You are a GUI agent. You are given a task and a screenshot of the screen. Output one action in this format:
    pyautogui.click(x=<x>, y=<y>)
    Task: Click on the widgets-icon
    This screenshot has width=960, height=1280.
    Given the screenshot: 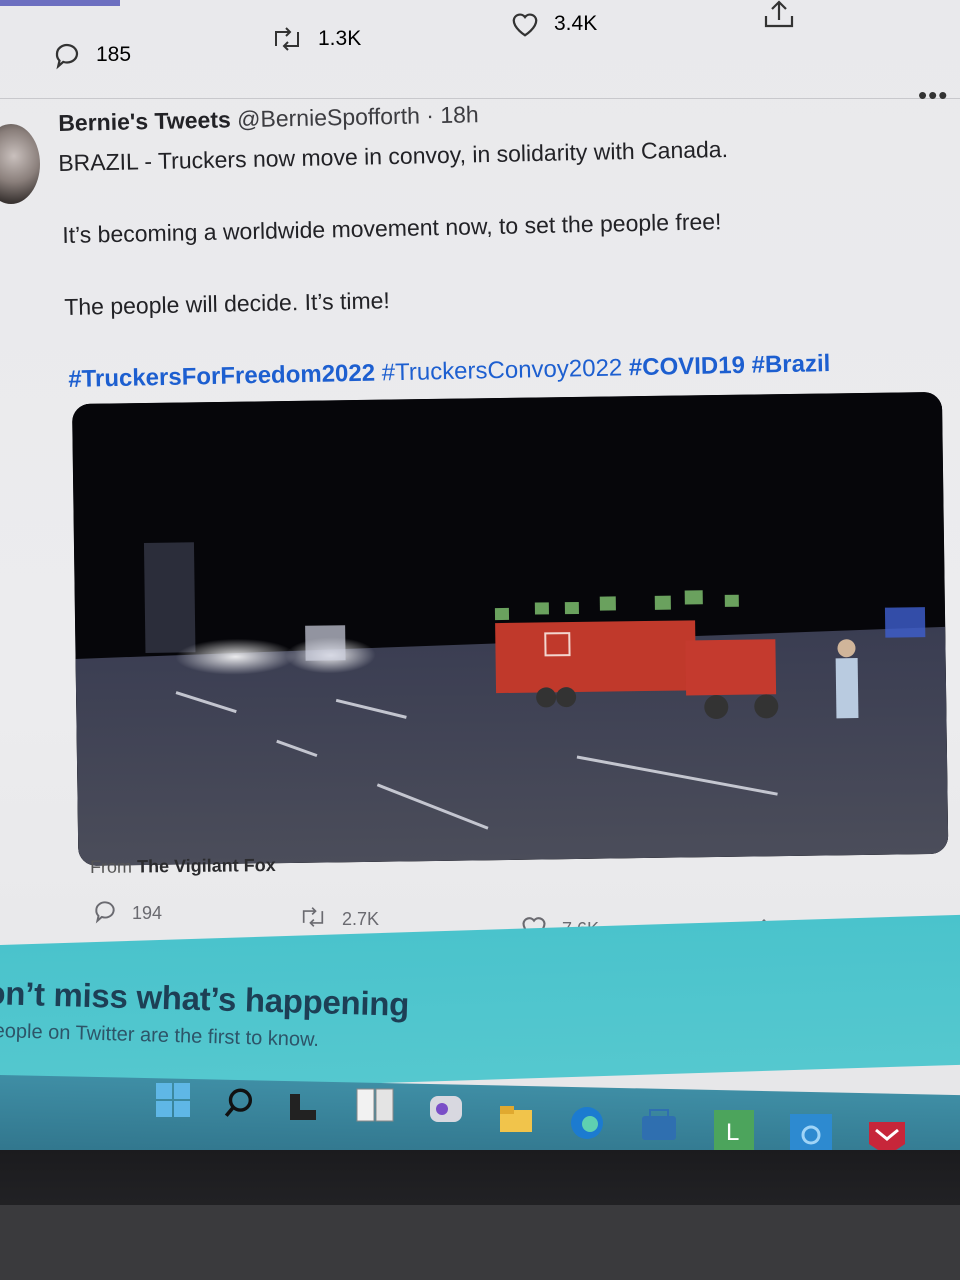 What is the action you would take?
    pyautogui.click(x=375, y=1105)
    